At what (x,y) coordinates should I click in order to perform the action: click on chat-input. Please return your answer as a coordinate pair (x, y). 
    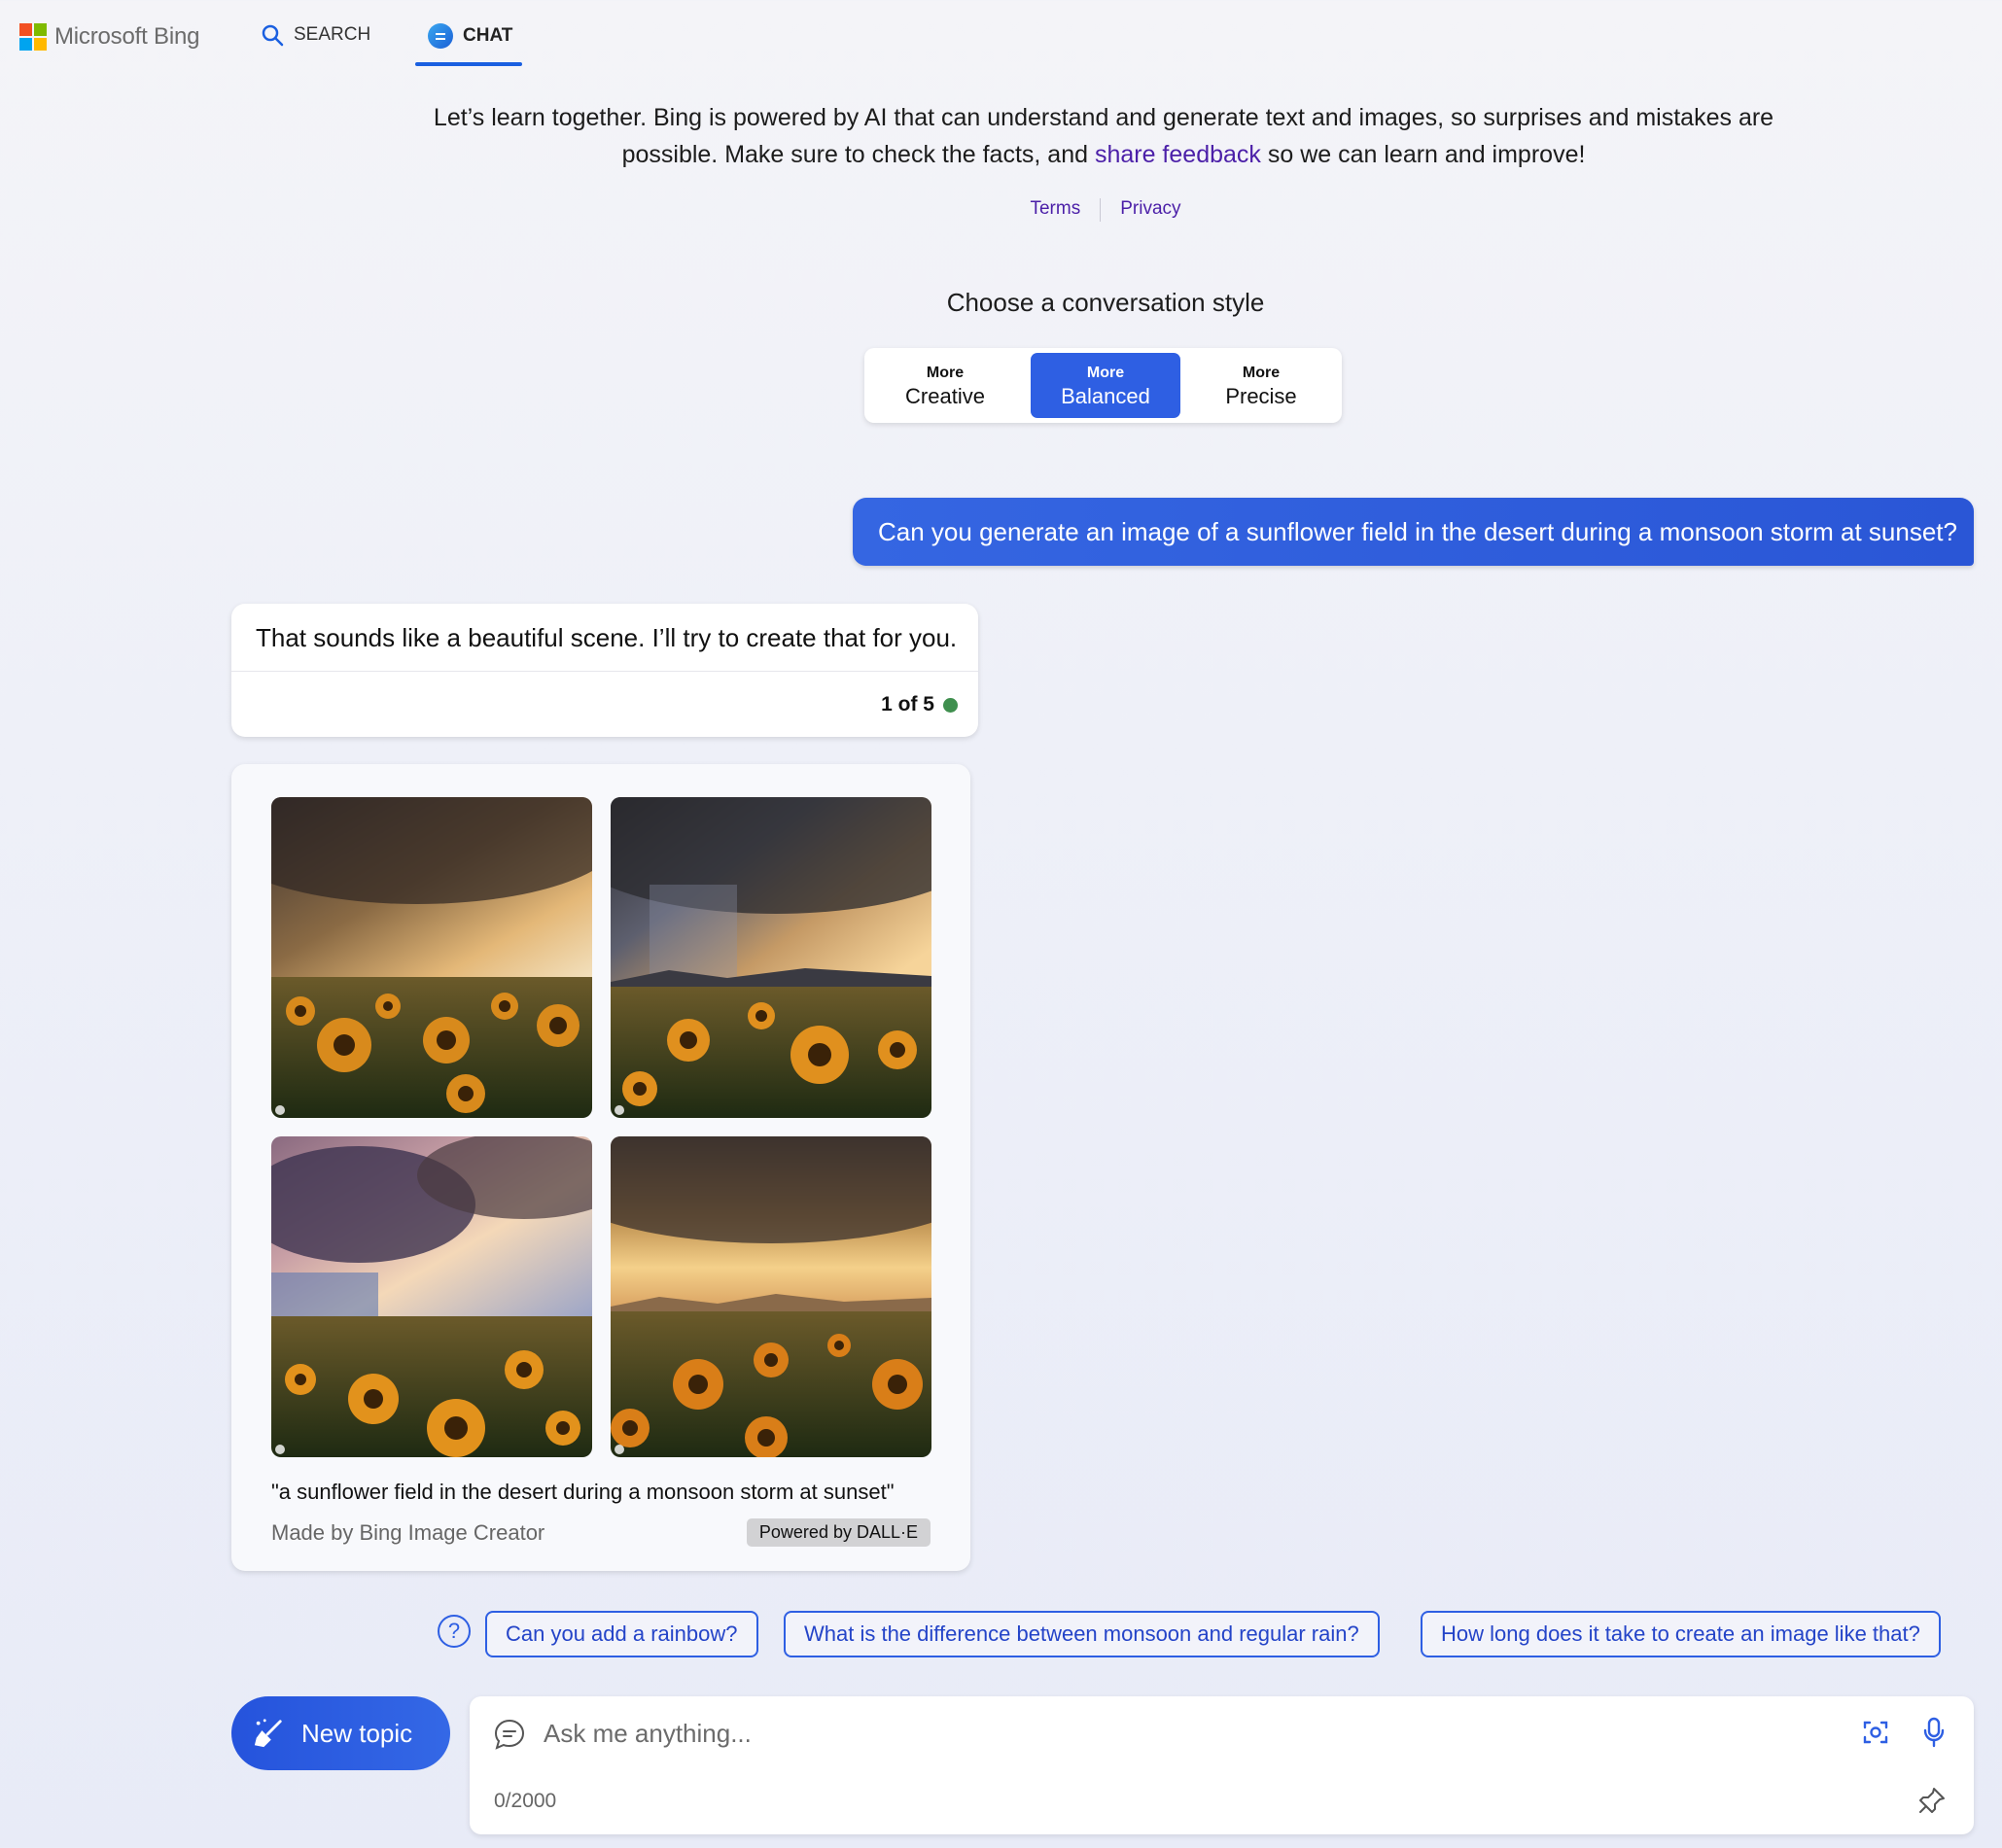
    Looking at the image, I should click on (1176, 1733).